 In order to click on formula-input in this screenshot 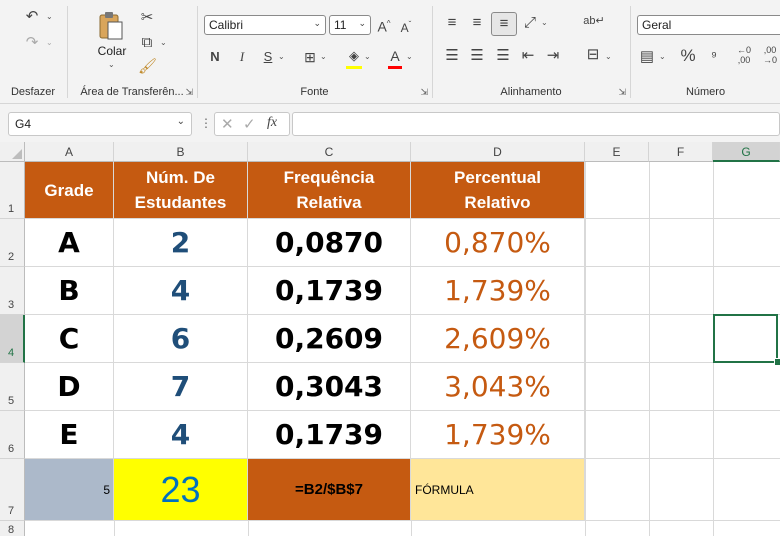, I will do `click(536, 124)`.